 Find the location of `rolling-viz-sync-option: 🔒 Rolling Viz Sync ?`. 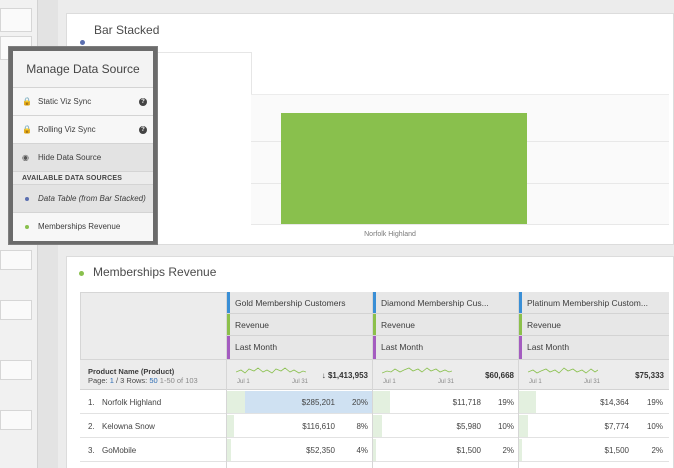

rolling-viz-sync-option: 🔒 Rolling Viz Sync ? is located at coordinates (83, 130).